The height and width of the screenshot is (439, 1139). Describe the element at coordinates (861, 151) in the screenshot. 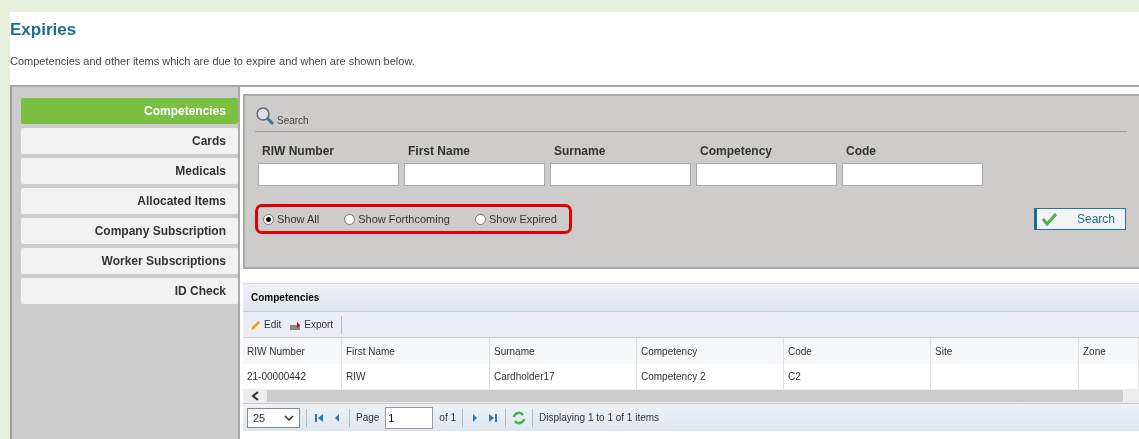

I see `field-label: Code` at that location.